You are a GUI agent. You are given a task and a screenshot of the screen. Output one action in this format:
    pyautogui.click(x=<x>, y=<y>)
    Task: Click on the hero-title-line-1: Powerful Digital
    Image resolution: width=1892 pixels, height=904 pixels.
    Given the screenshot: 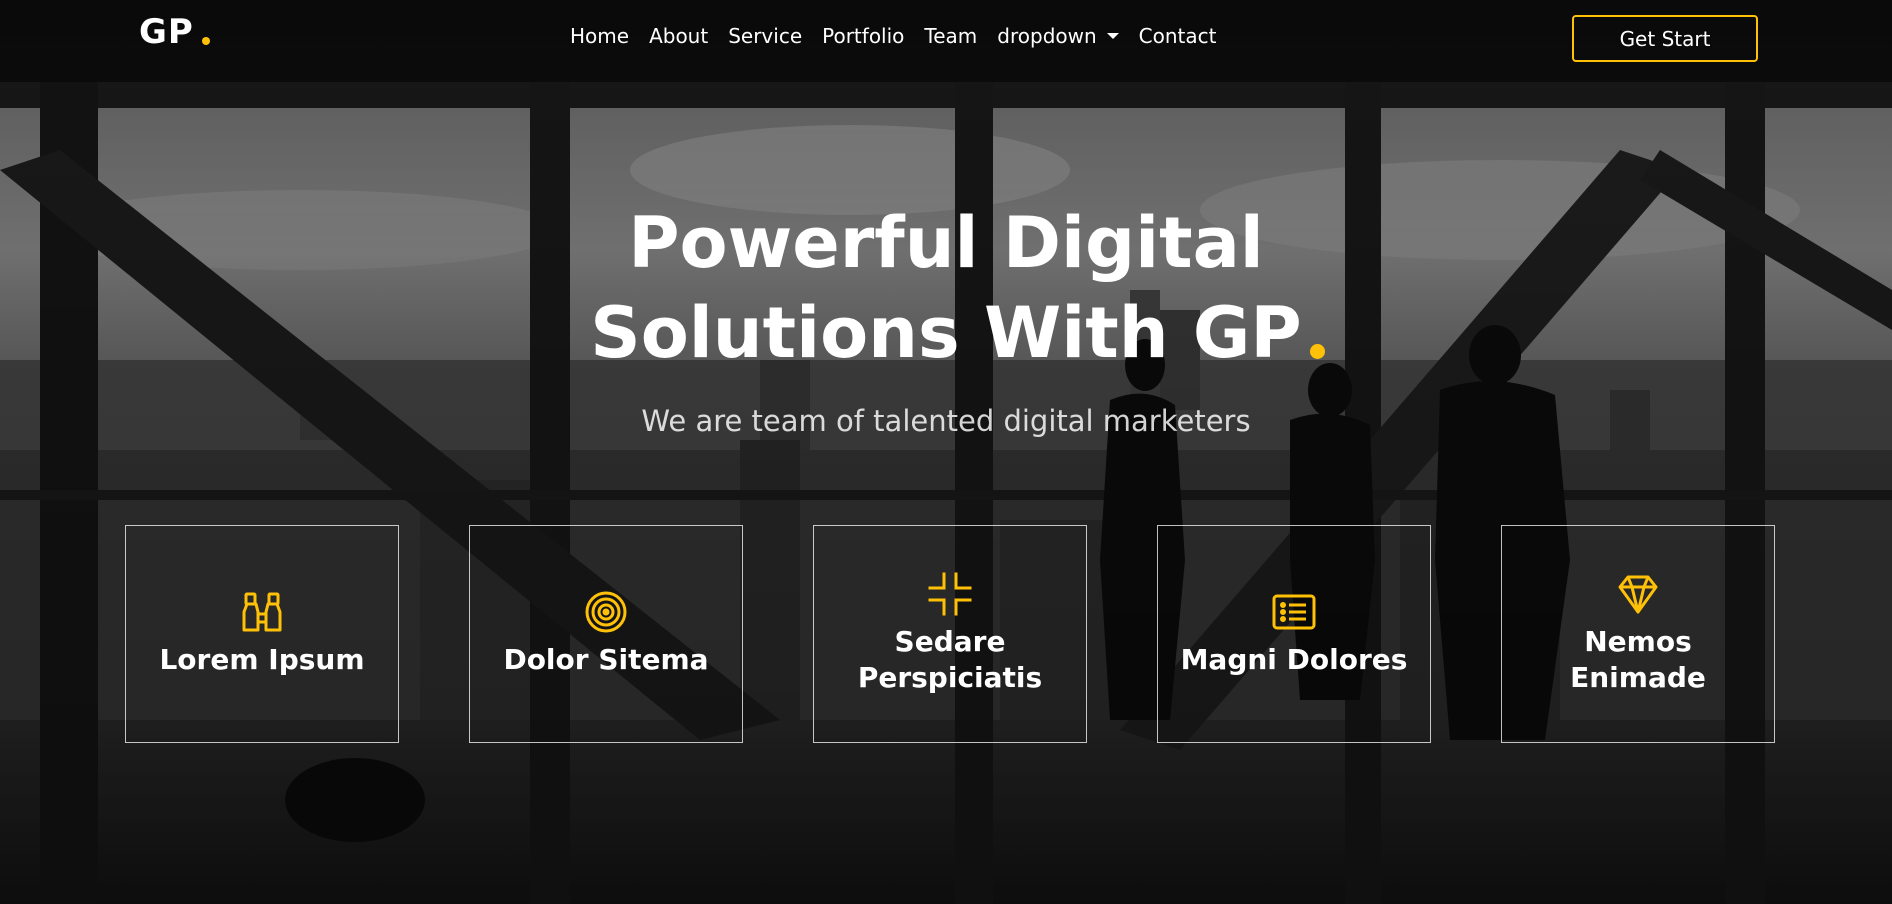 What is the action you would take?
    pyautogui.click(x=946, y=243)
    